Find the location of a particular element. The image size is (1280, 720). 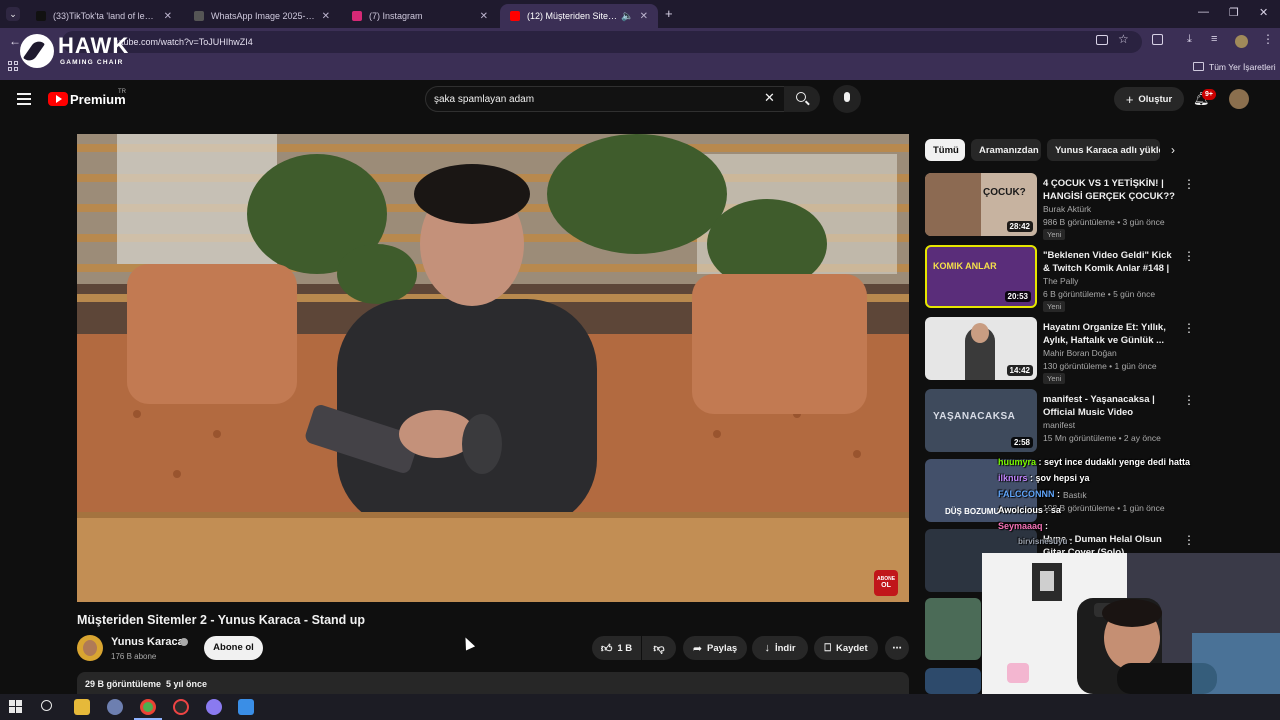

tab-youtube-active: (12) Müşteriden Sitemler 2 🔈 ✕ is located at coordinates (579, 16).